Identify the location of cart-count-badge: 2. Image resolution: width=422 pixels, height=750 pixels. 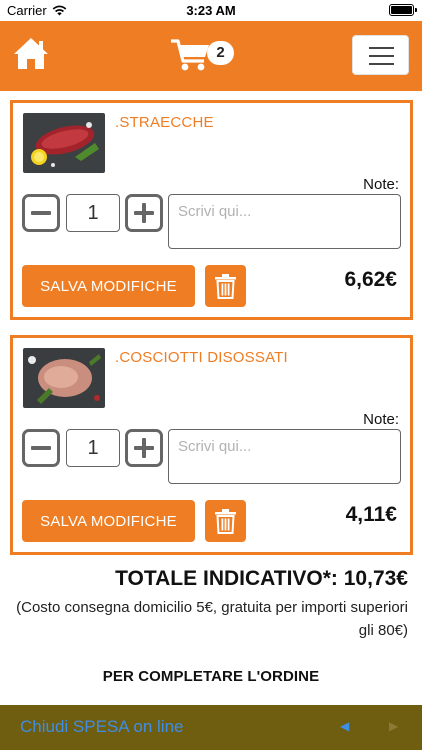
(220, 53).